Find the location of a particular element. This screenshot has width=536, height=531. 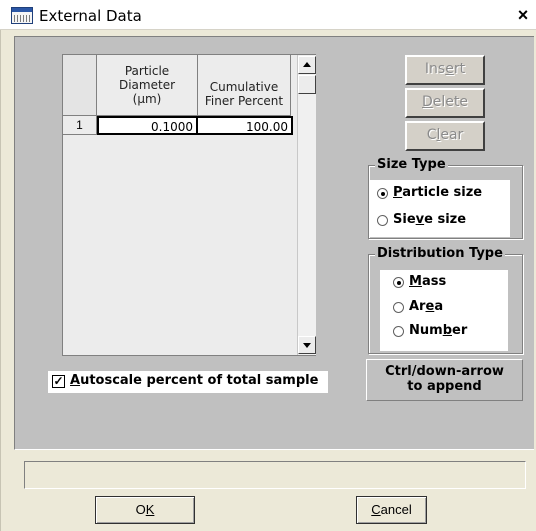

area-label: Area is located at coordinates (426, 306).